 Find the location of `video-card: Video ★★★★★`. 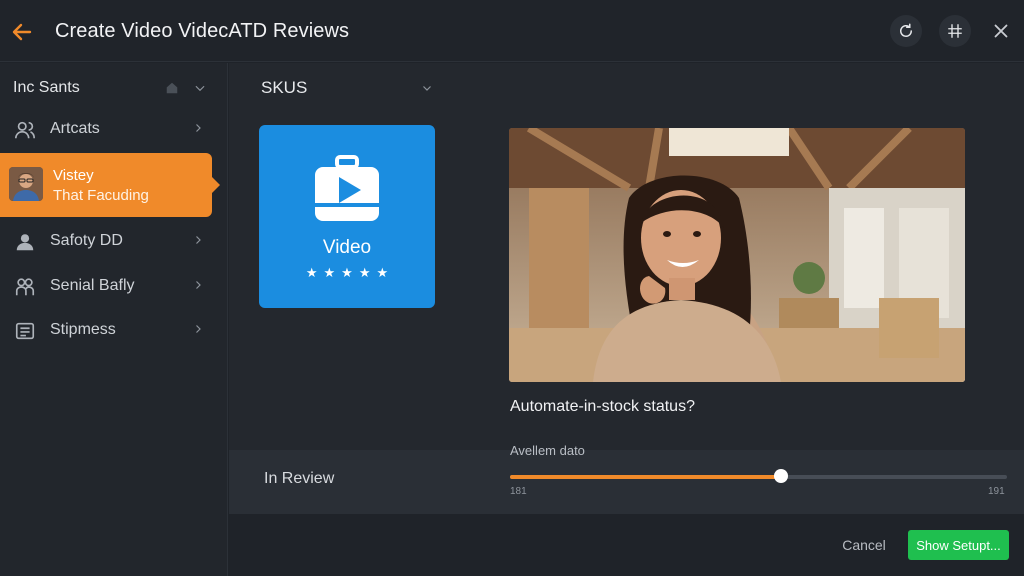

video-card: Video ★★★★★ is located at coordinates (347, 216).